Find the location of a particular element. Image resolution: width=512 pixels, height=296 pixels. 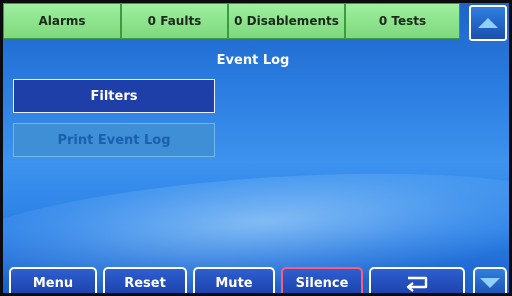

status-alarms-label: Alarms is located at coordinates (62, 21).